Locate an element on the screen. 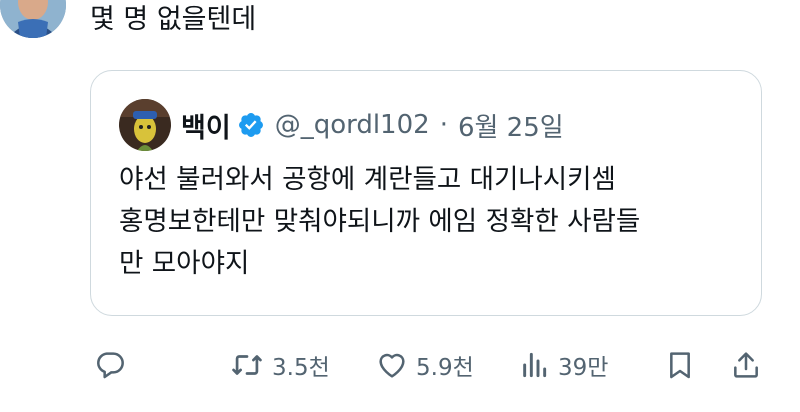  reply-icon is located at coordinates (110, 365).